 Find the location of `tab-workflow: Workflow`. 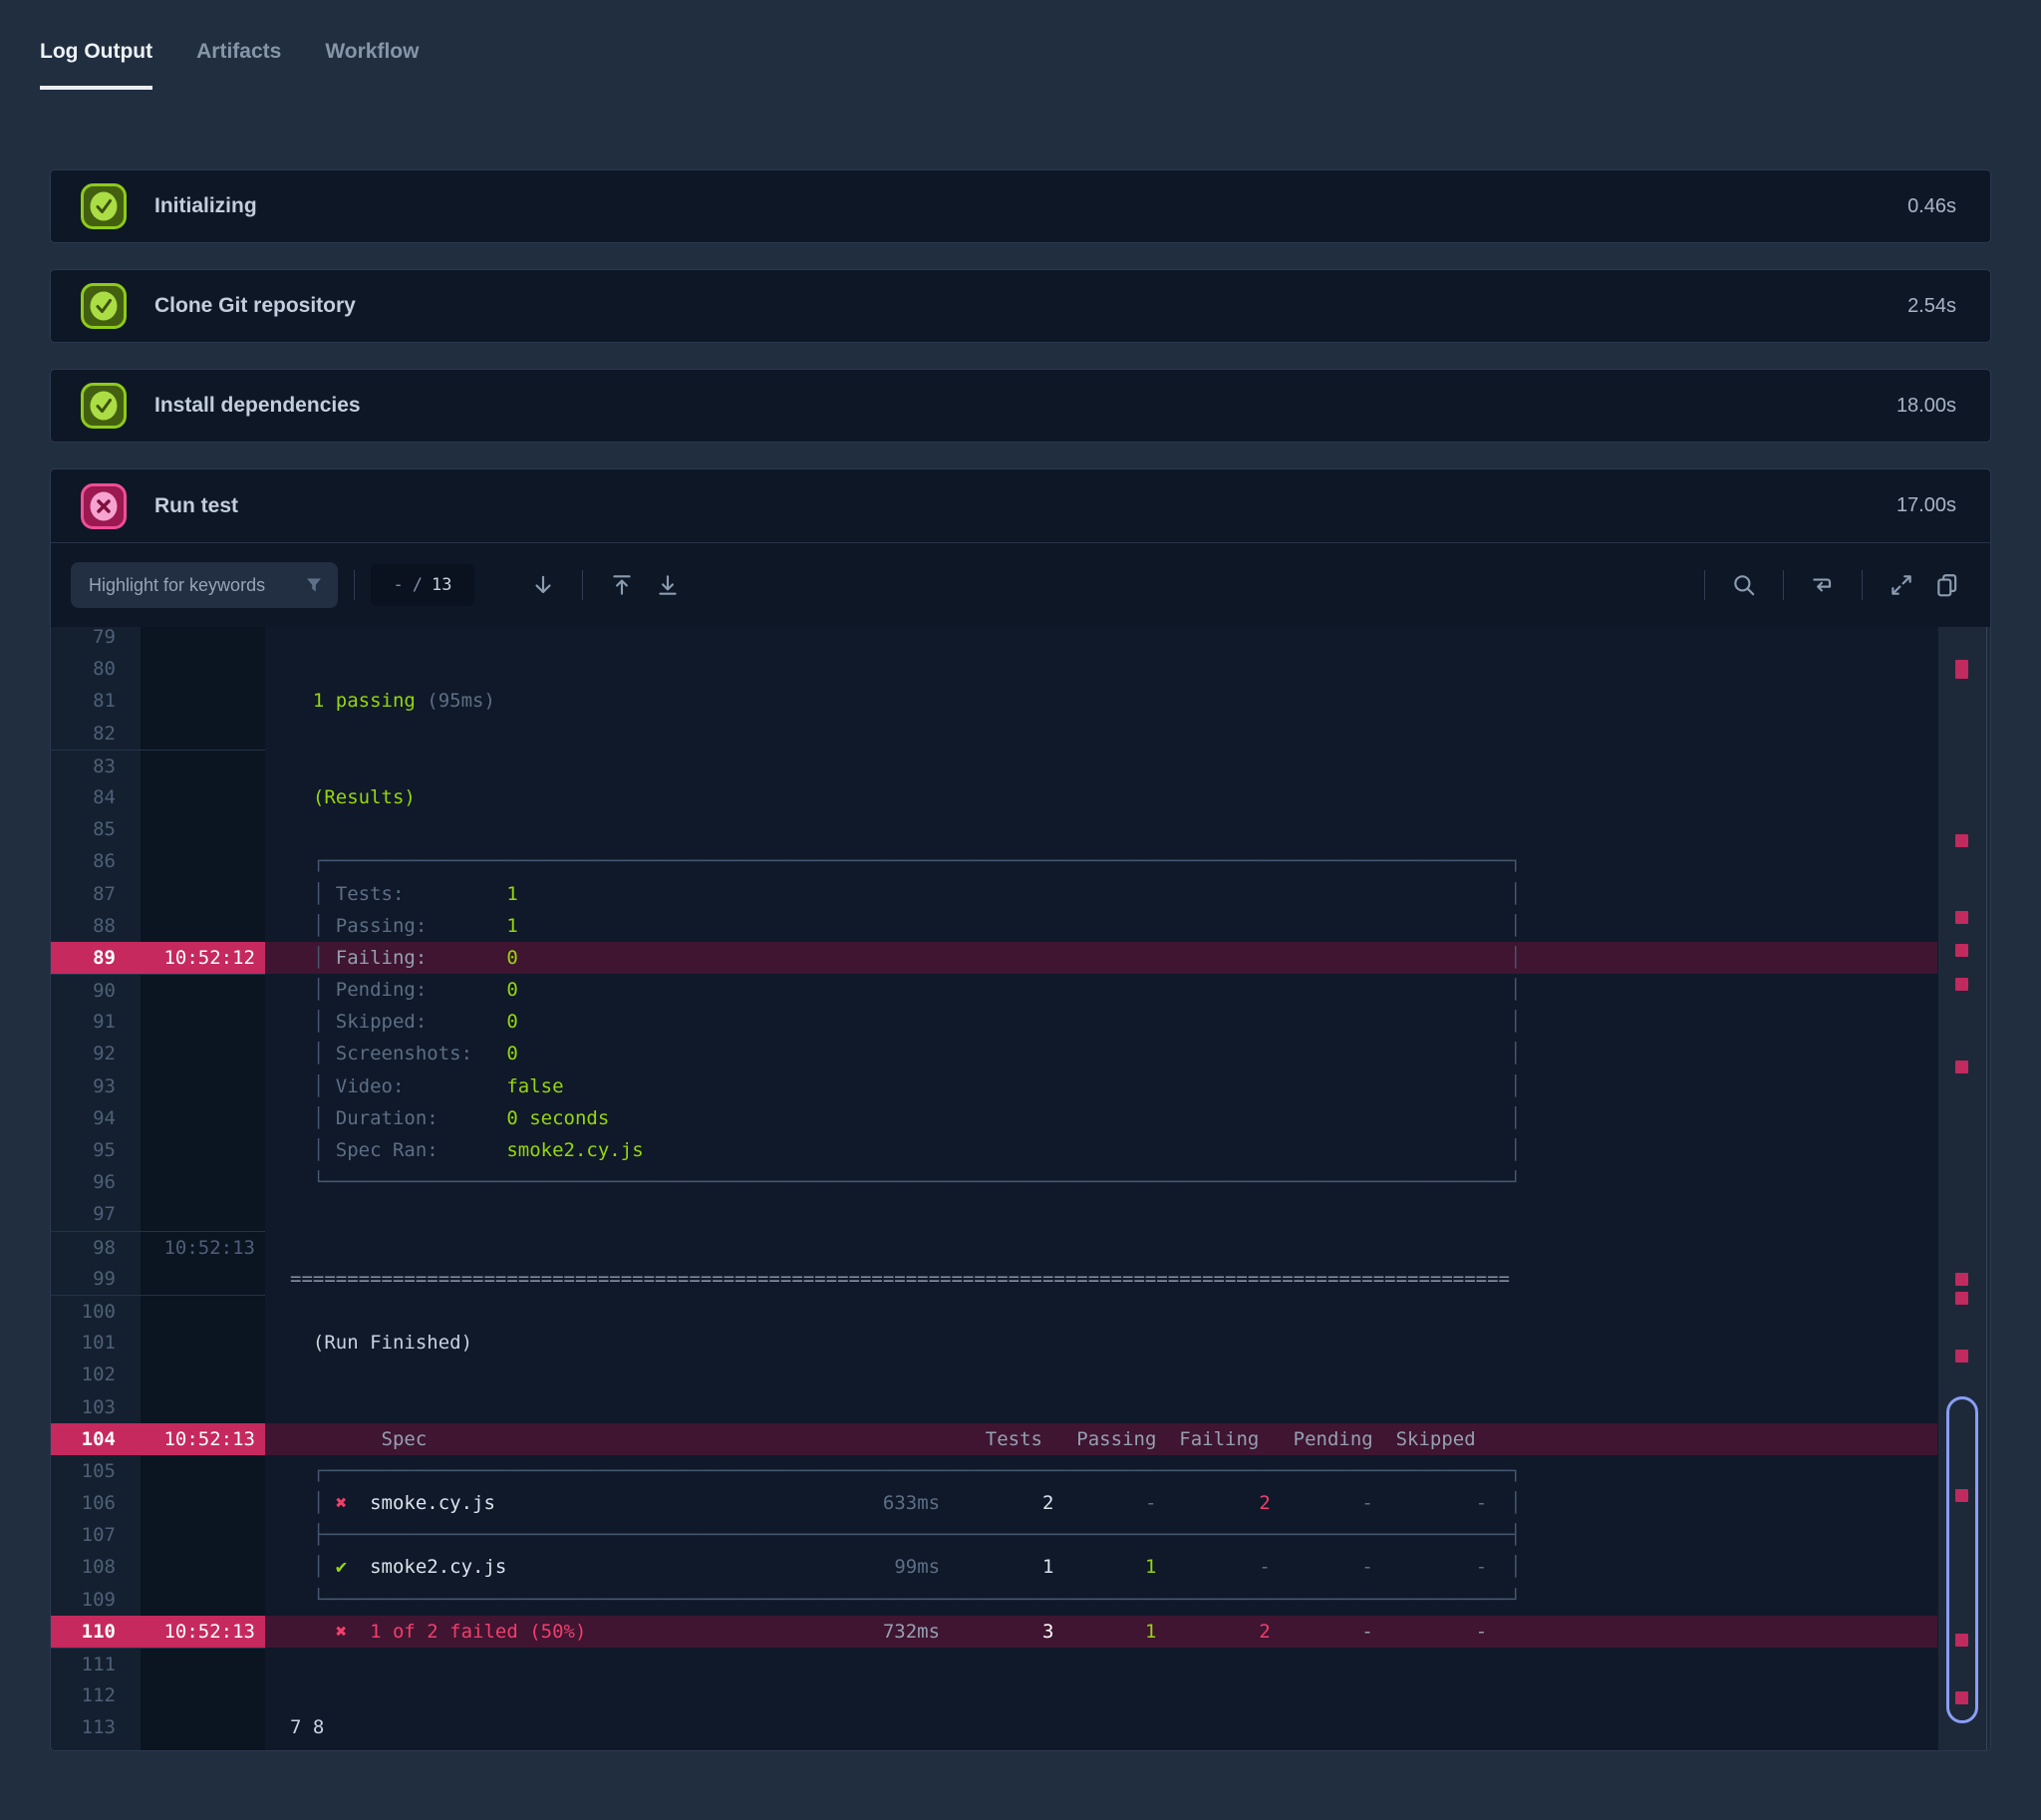

tab-workflow: Workflow is located at coordinates (372, 65).